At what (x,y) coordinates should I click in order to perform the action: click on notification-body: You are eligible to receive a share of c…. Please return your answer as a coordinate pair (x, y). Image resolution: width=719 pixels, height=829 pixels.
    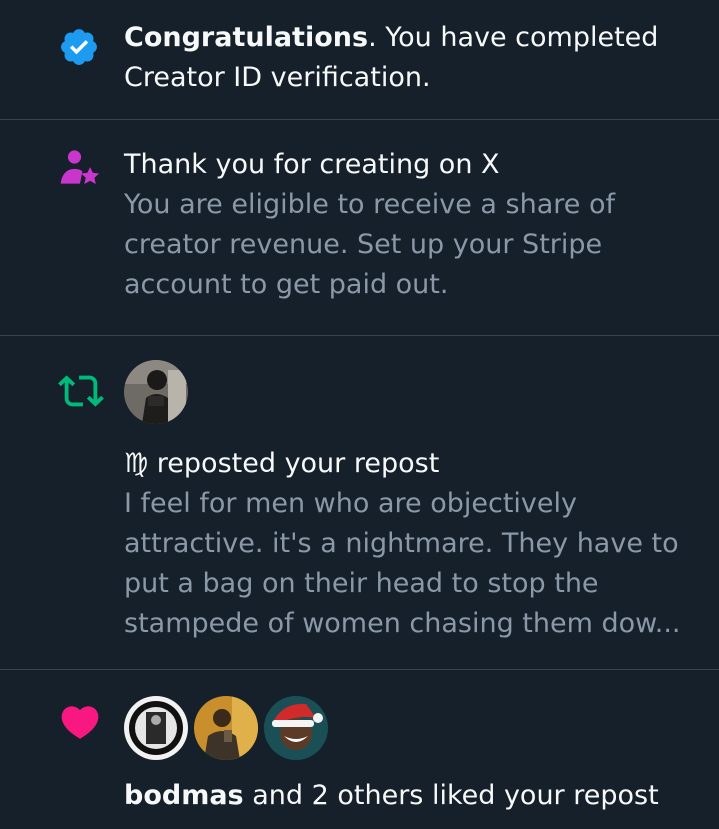
    Looking at the image, I should click on (369, 244).